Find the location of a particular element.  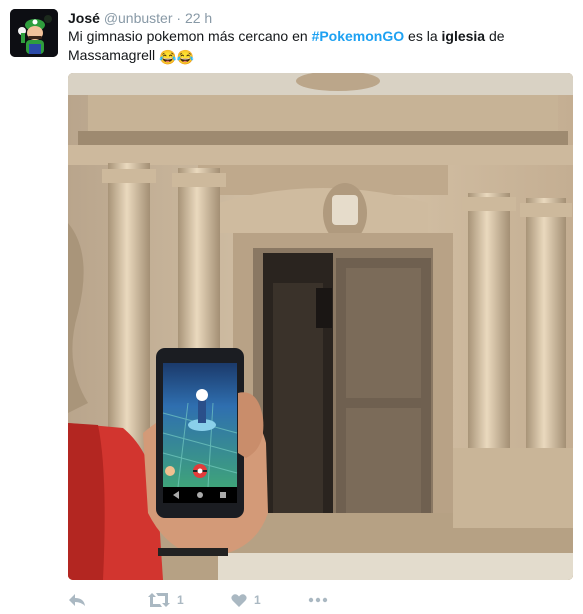

tweet-actions: 1 1 is located at coordinates (320, 600).